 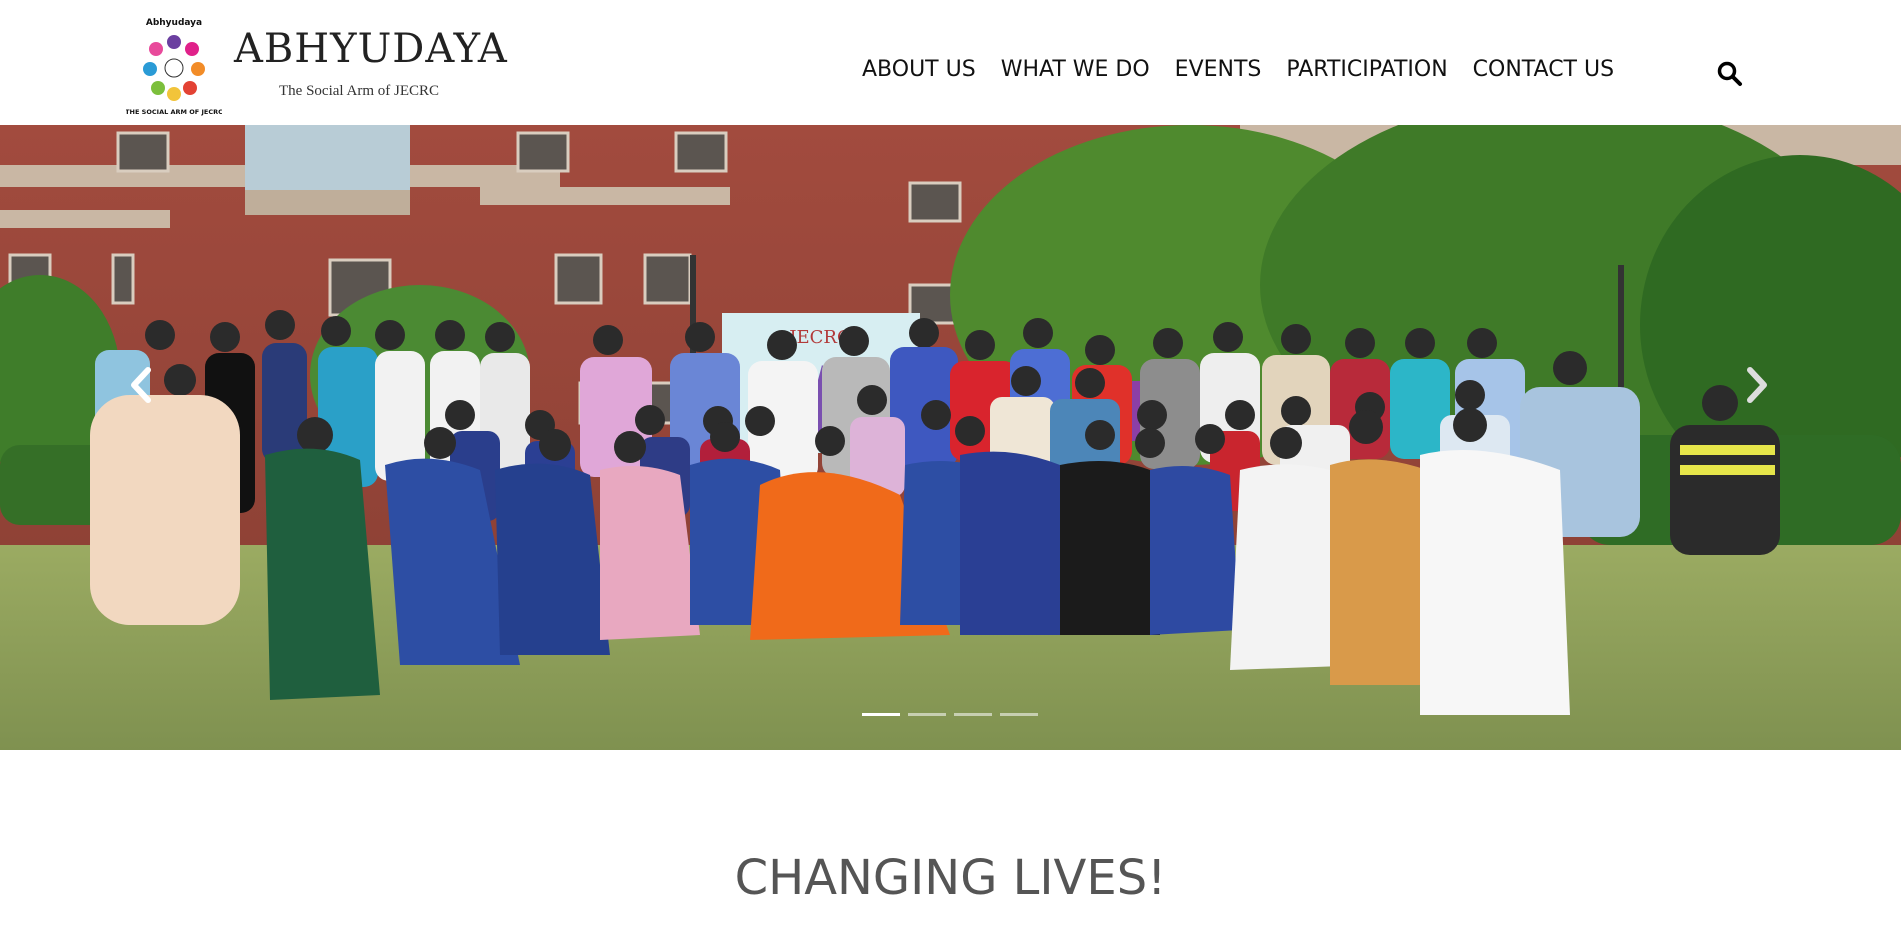 I want to click on abhyudaya-logo: Abhyudaya THE SOCIAL ARM OF JECRC, so click(x=174, y=66).